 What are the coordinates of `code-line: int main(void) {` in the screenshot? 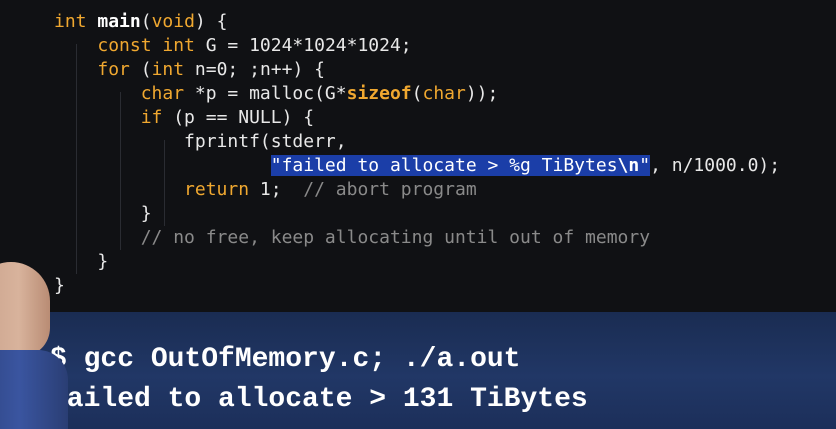 It's located at (140, 22).